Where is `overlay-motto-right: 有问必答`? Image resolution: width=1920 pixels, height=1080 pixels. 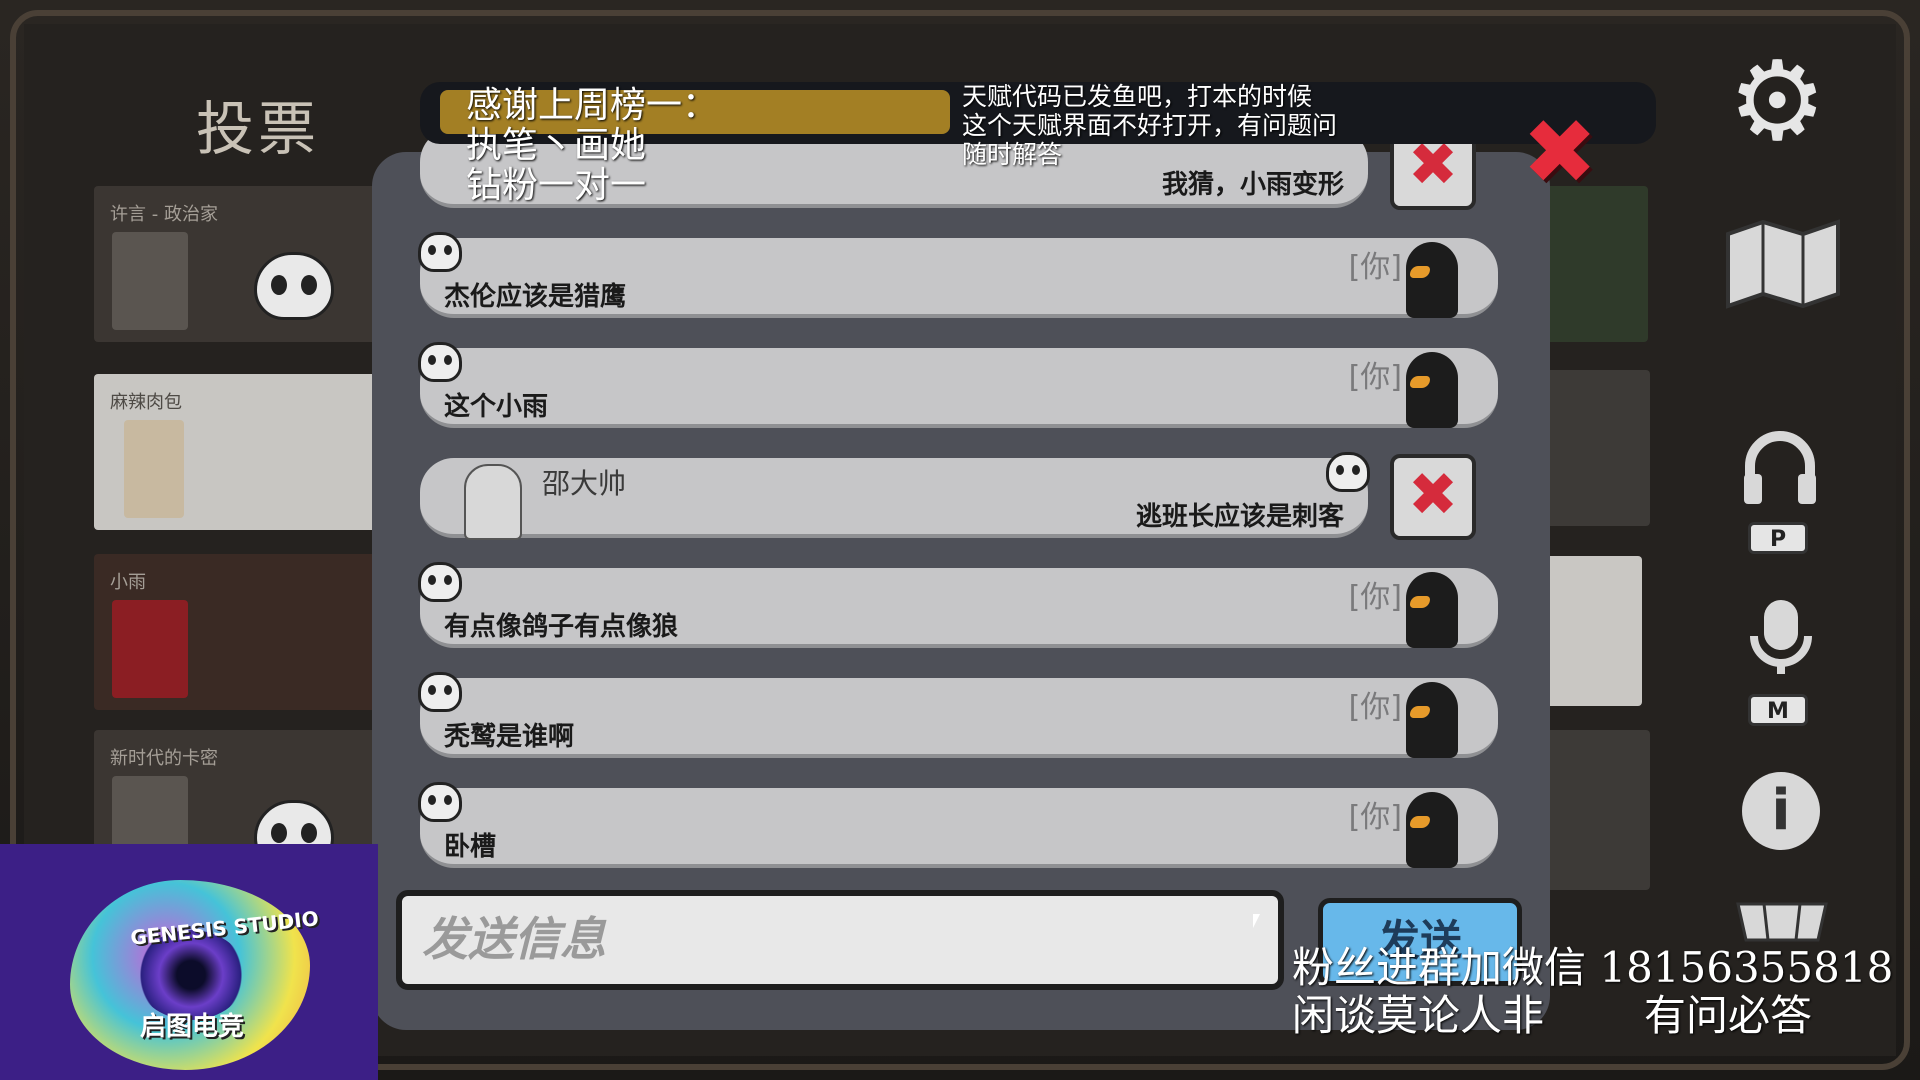 overlay-motto-right: 有问必答 is located at coordinates (1728, 1015).